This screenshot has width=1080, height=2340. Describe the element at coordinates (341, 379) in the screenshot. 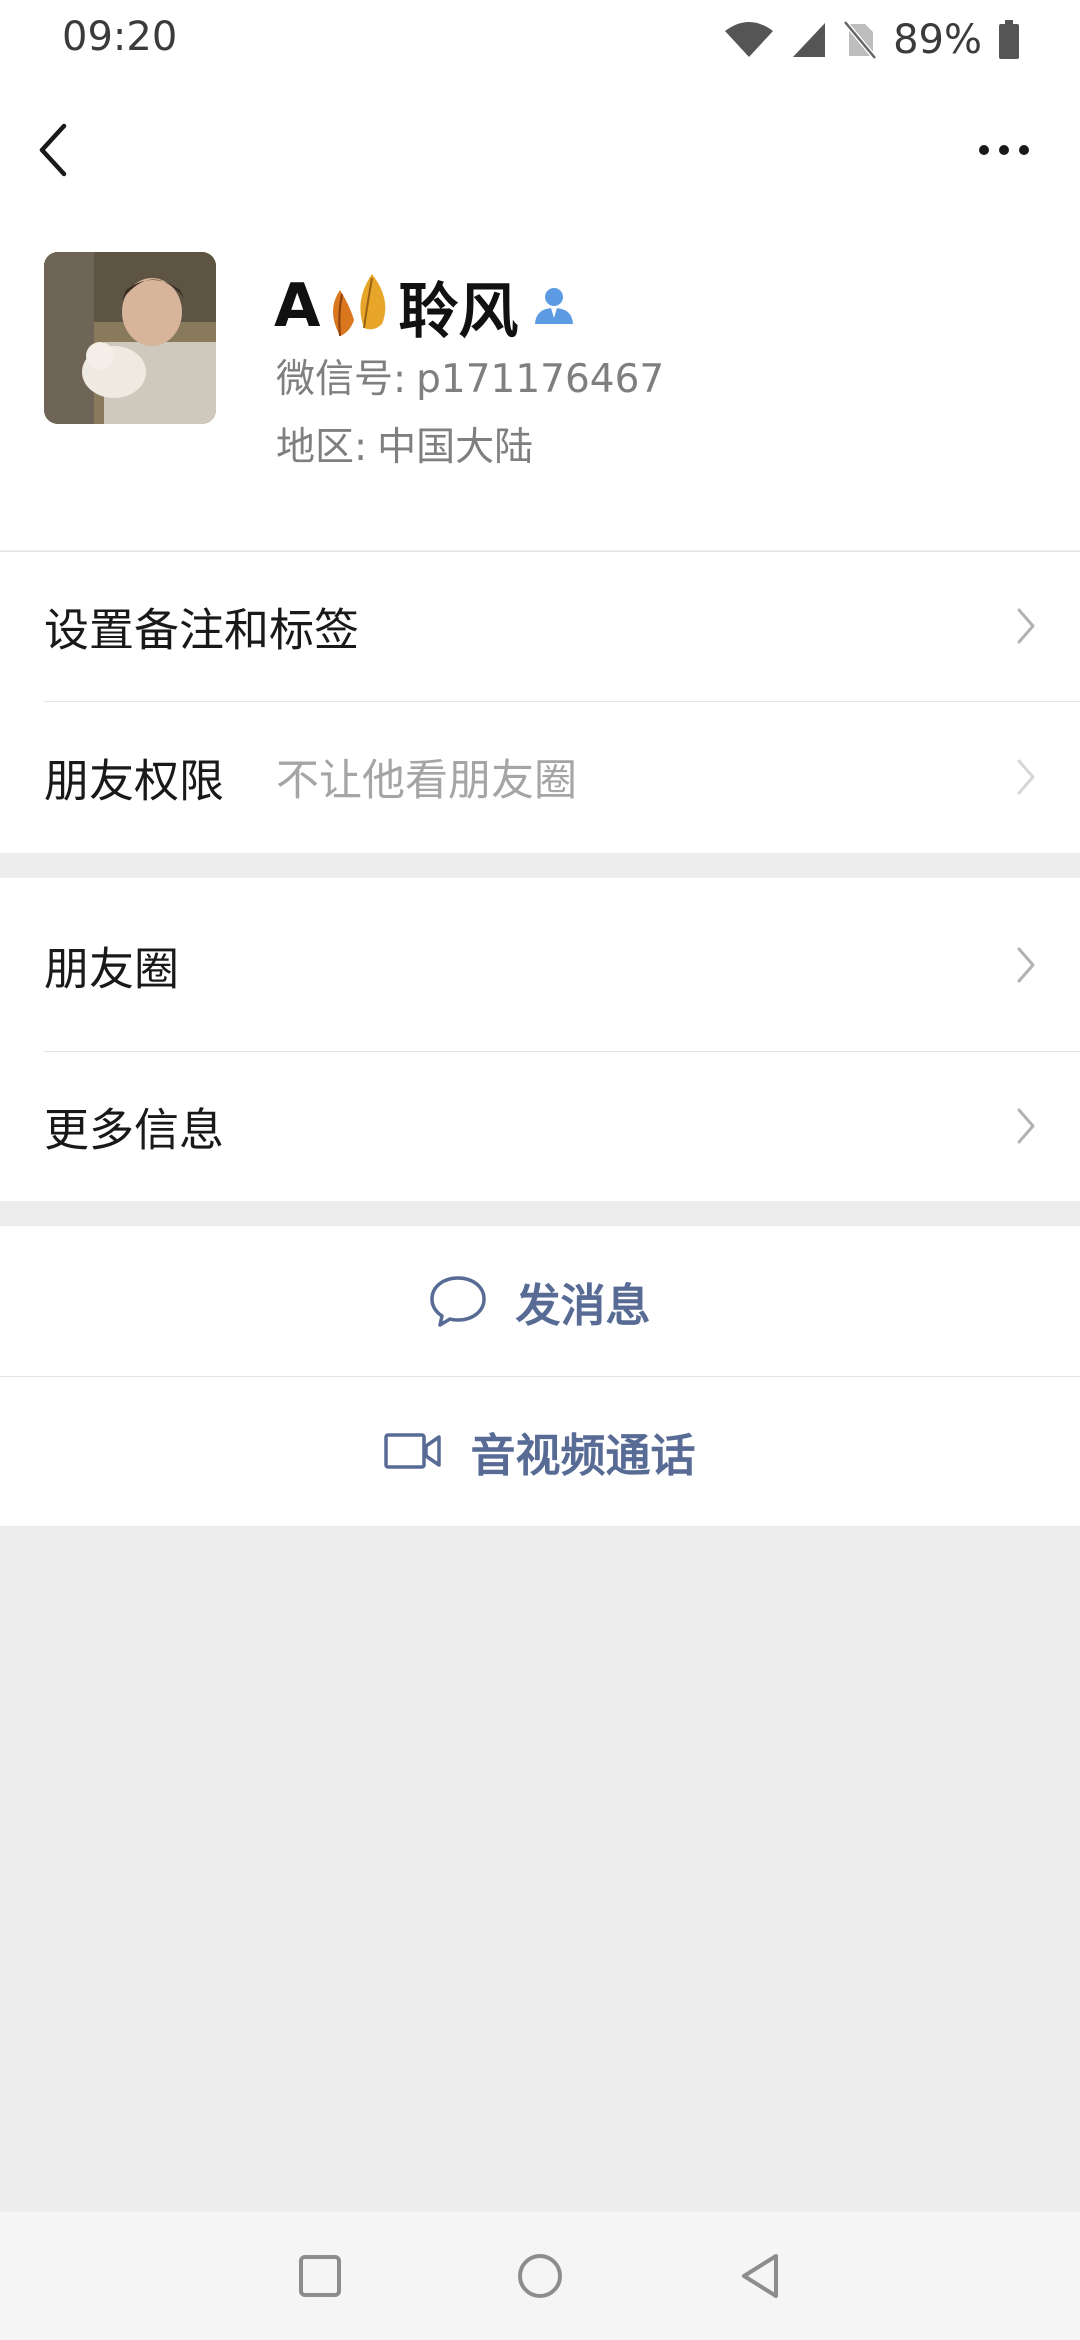

I see `wechat-id-label: 微信号:` at that location.